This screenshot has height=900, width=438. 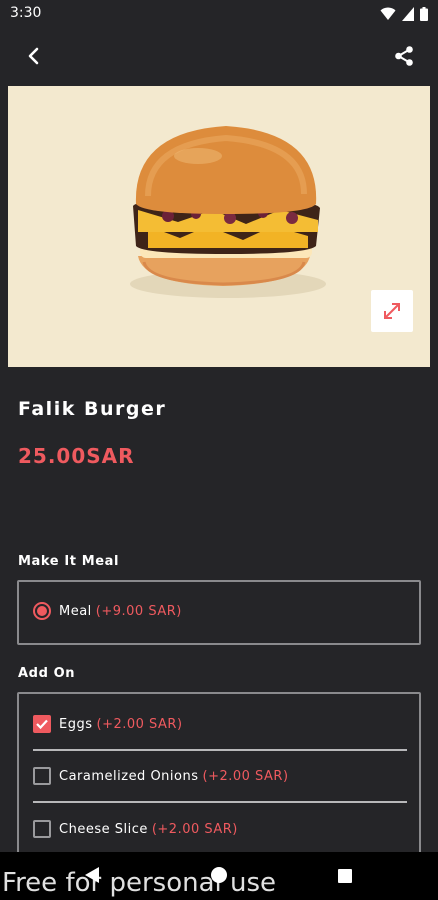 I want to click on meal-section-title: Make It Meal, so click(x=69, y=561).